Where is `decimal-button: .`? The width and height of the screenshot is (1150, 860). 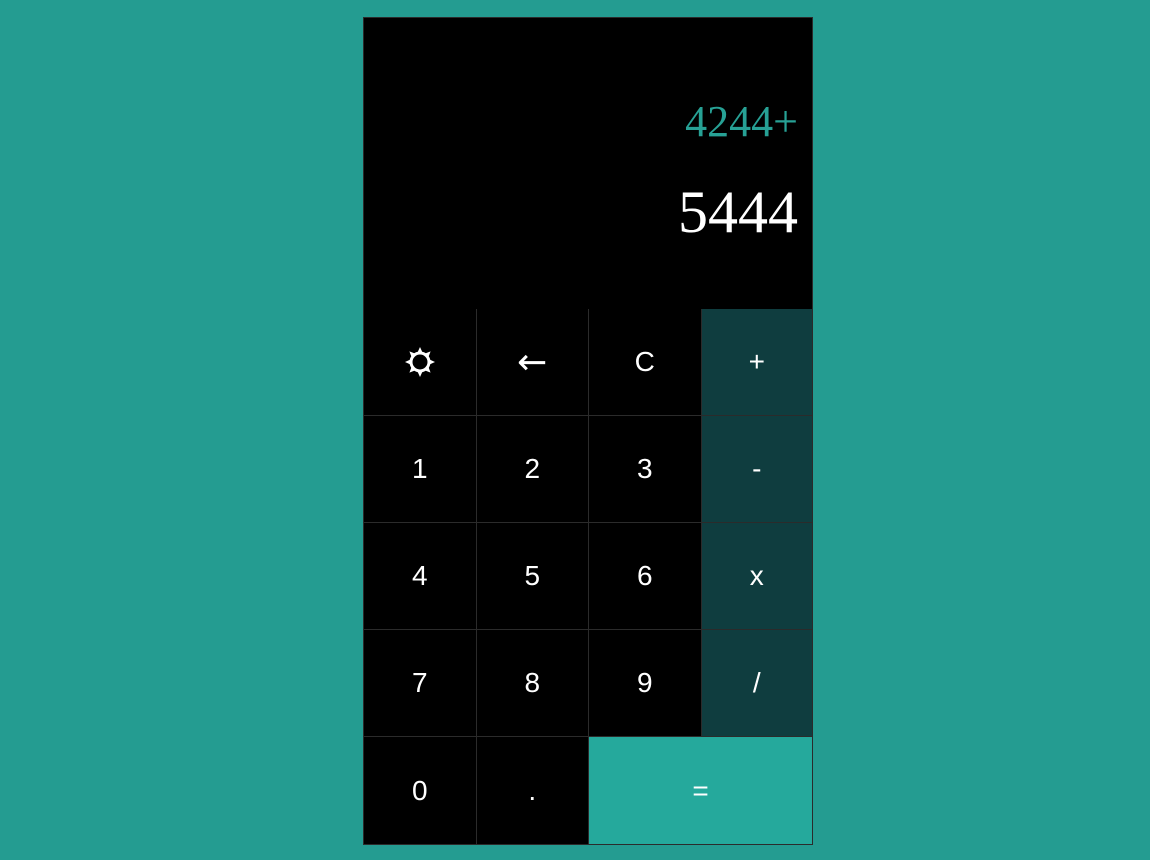
decimal-button: . is located at coordinates (532, 790).